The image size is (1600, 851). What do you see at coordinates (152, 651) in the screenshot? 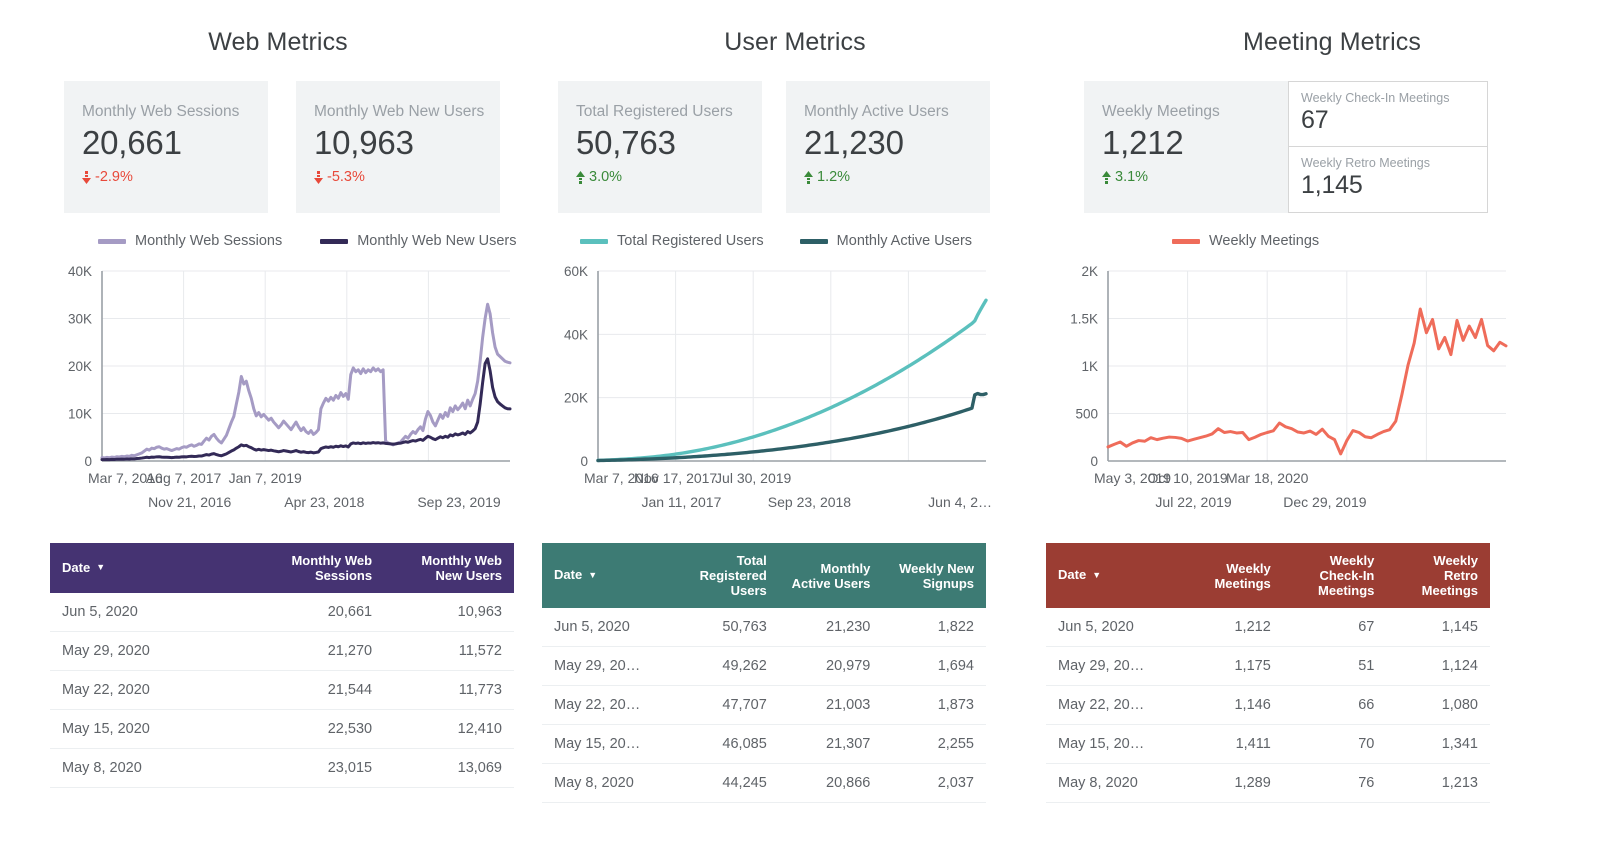
I see `cell-date: May 29, 2020` at bounding box center [152, 651].